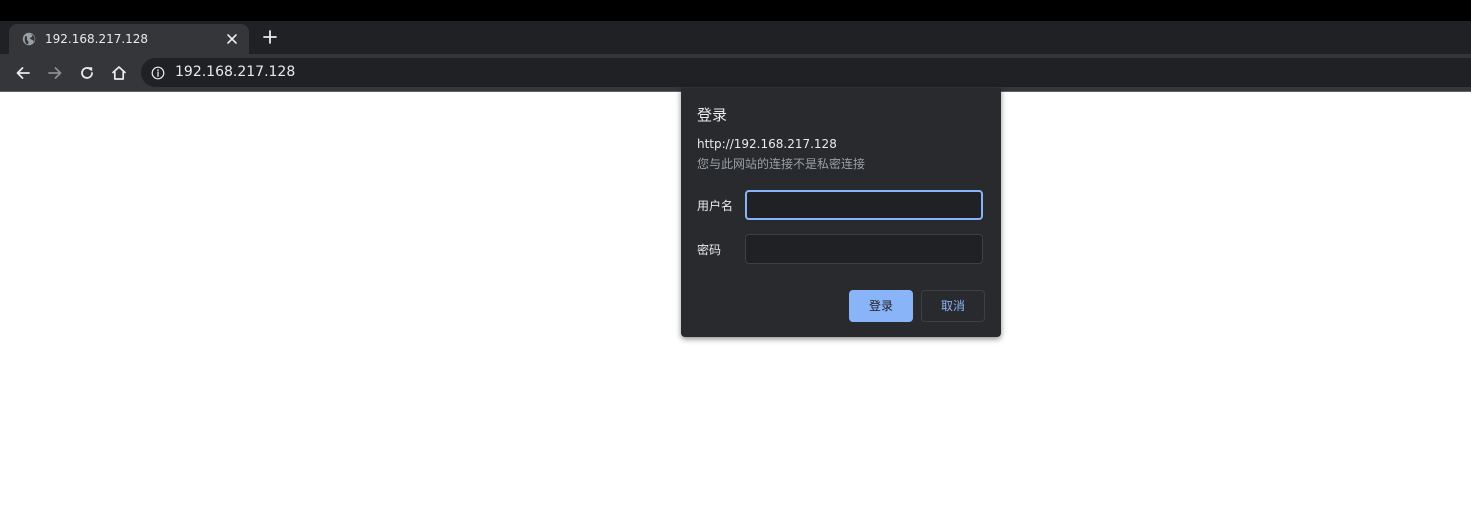 Image resolution: width=1471 pixels, height=517 pixels. I want to click on plus-icon, so click(270, 37).